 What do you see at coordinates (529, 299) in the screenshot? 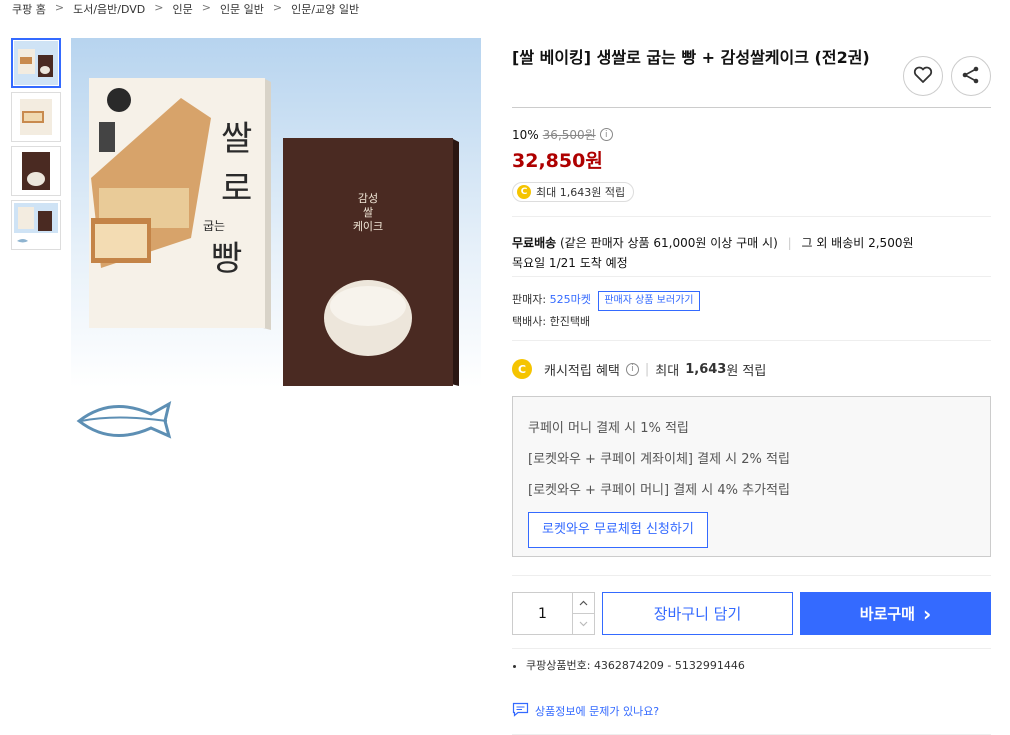
I see `seller-label: 판매자:` at bounding box center [529, 299].